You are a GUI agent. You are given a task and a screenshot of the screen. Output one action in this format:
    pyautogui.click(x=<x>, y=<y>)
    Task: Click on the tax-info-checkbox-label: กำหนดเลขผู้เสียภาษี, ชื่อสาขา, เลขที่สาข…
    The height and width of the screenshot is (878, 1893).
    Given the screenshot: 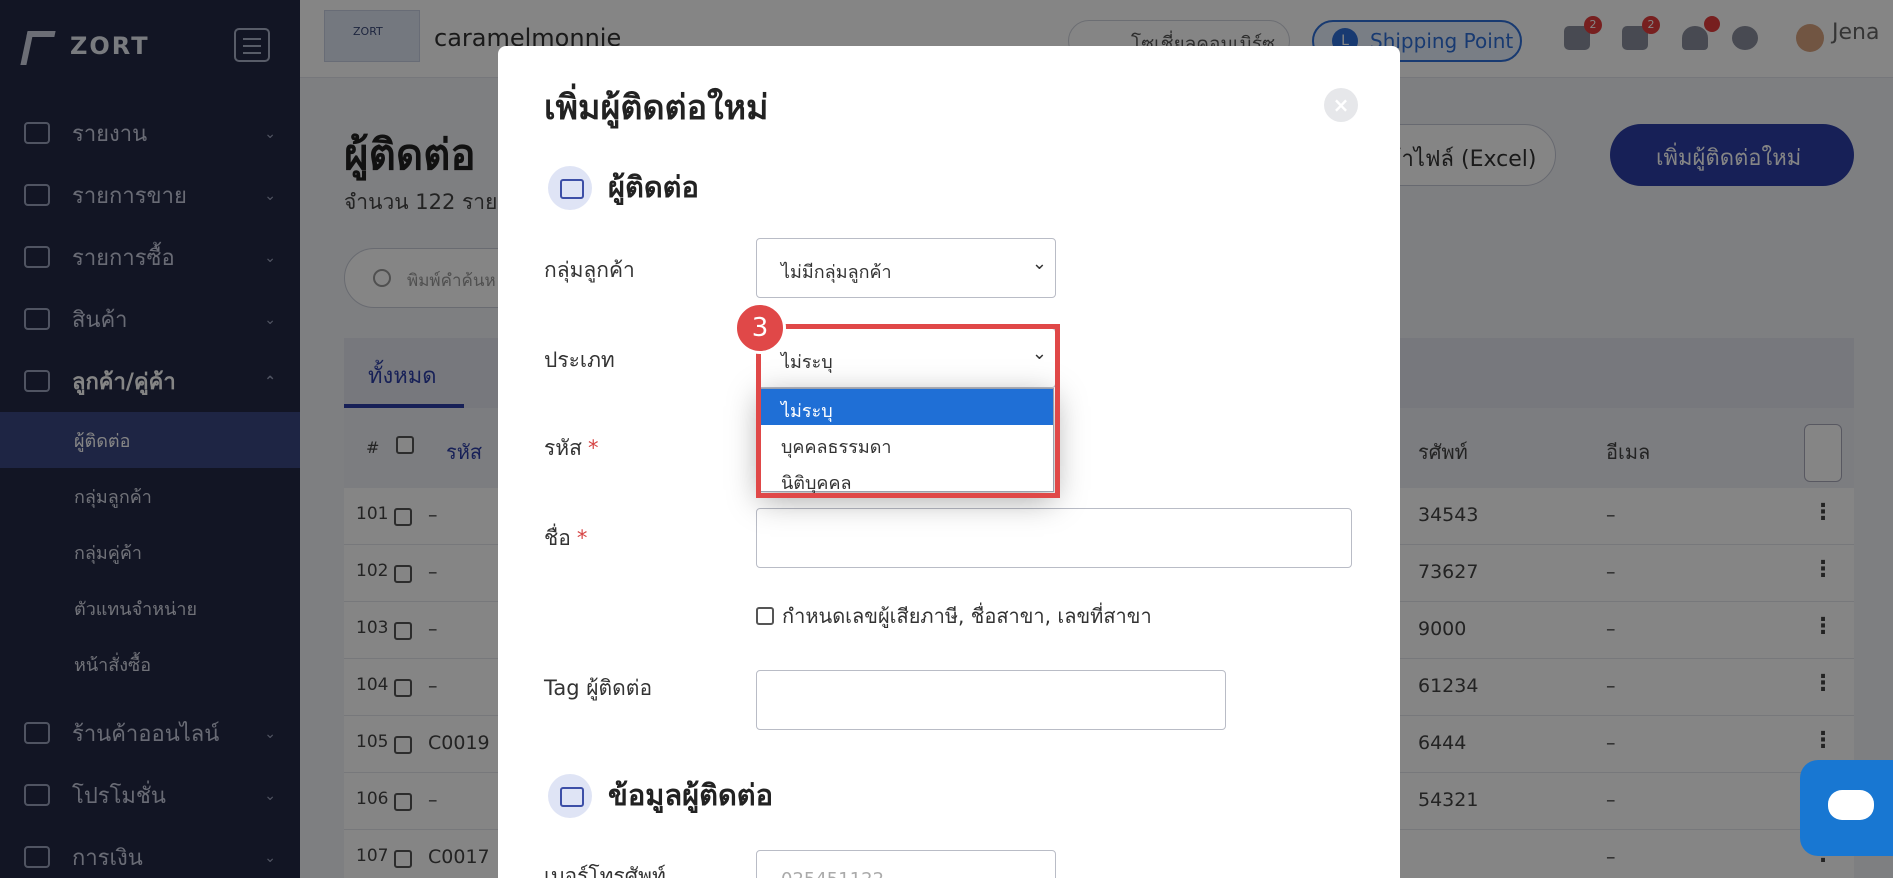 What is the action you would take?
    pyautogui.click(x=967, y=616)
    